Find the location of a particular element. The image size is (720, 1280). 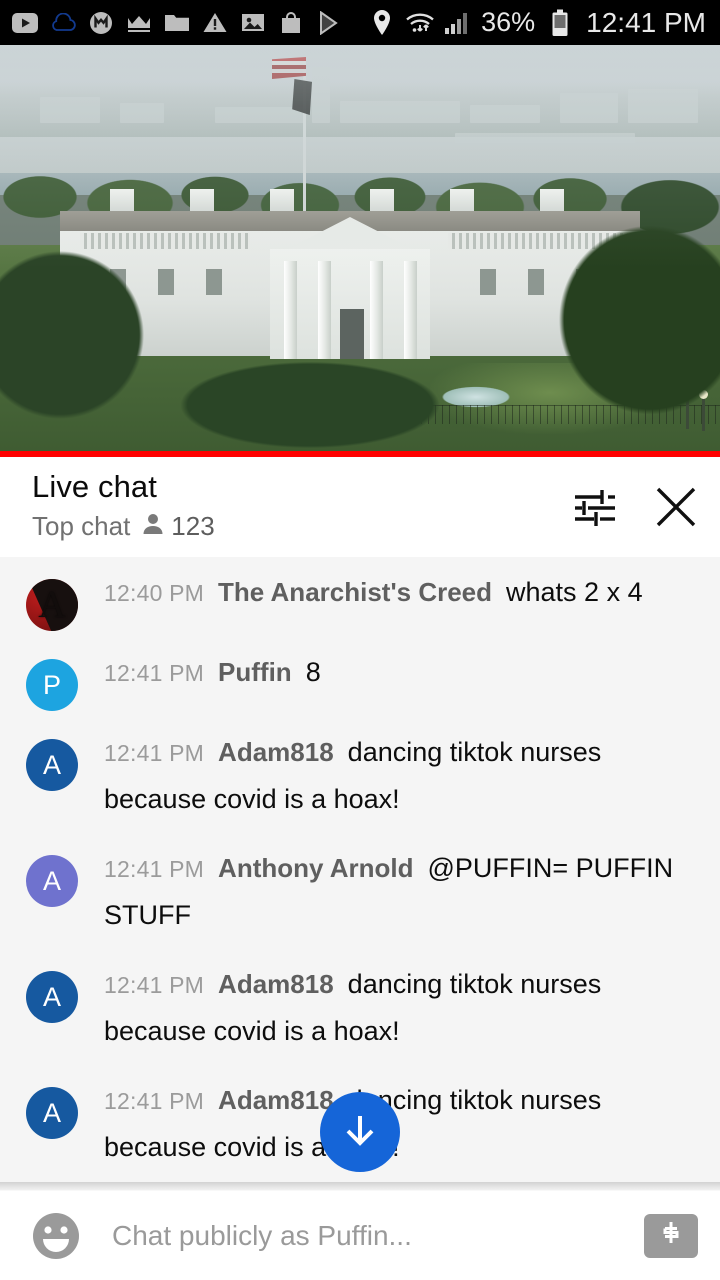

arrow-down-icon is located at coordinates (360, 1132).